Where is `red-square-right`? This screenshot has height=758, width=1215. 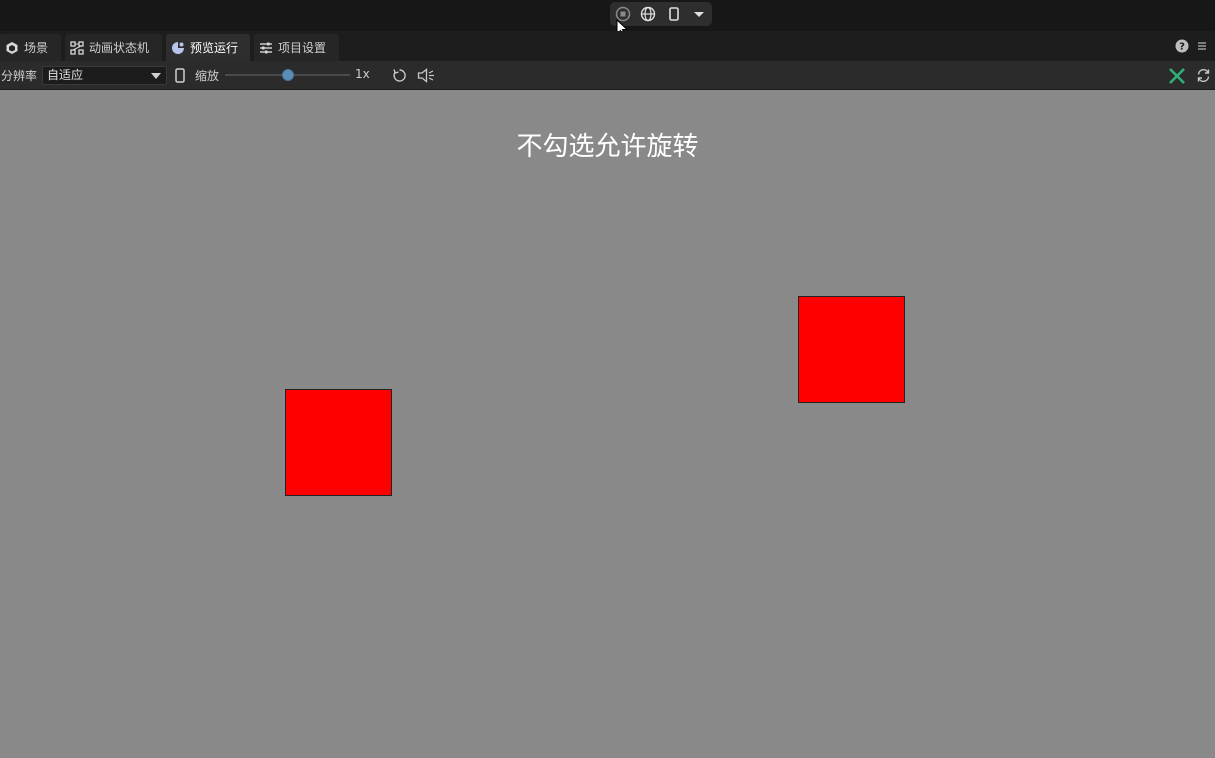
red-square-right is located at coordinates (851, 349).